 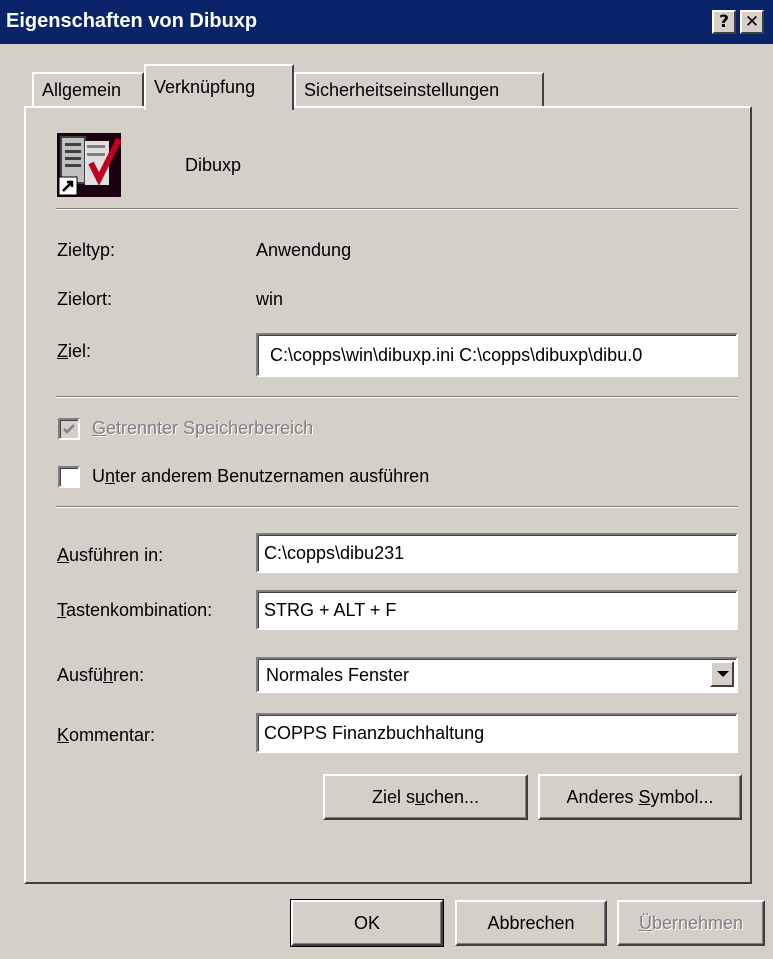 What do you see at coordinates (108, 675) in the screenshot?
I see `ausfuehren-accesskey: h` at bounding box center [108, 675].